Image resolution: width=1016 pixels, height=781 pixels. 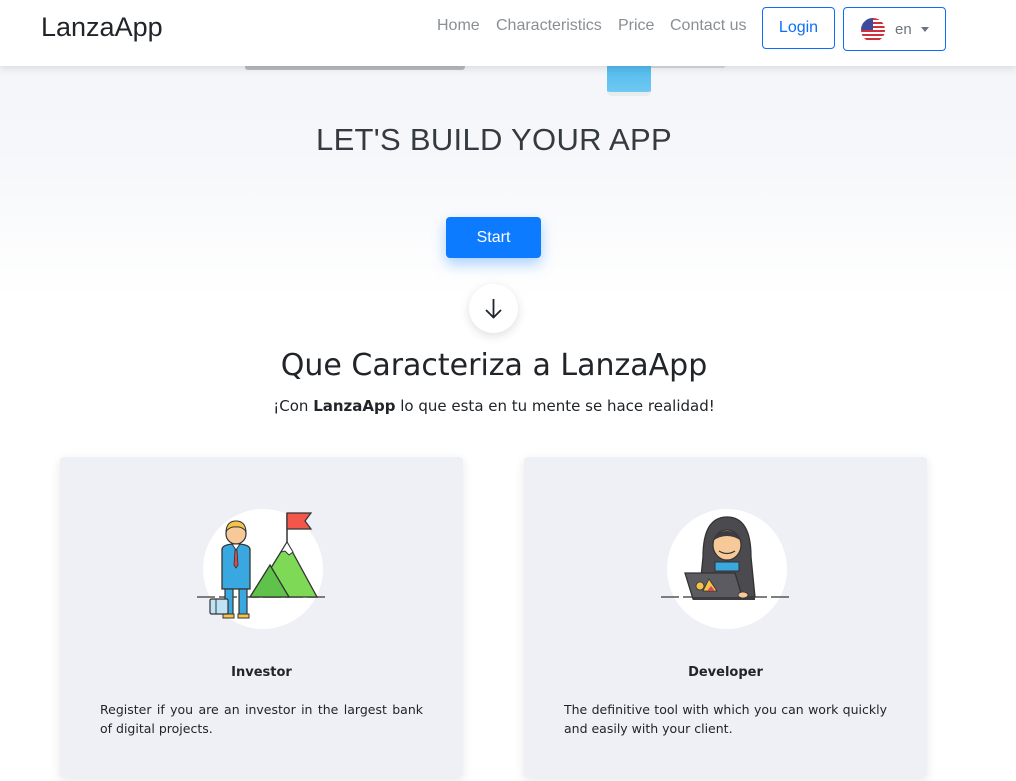 I want to click on hero-title: LET'S BUILD YOUR APP, so click(x=494, y=139).